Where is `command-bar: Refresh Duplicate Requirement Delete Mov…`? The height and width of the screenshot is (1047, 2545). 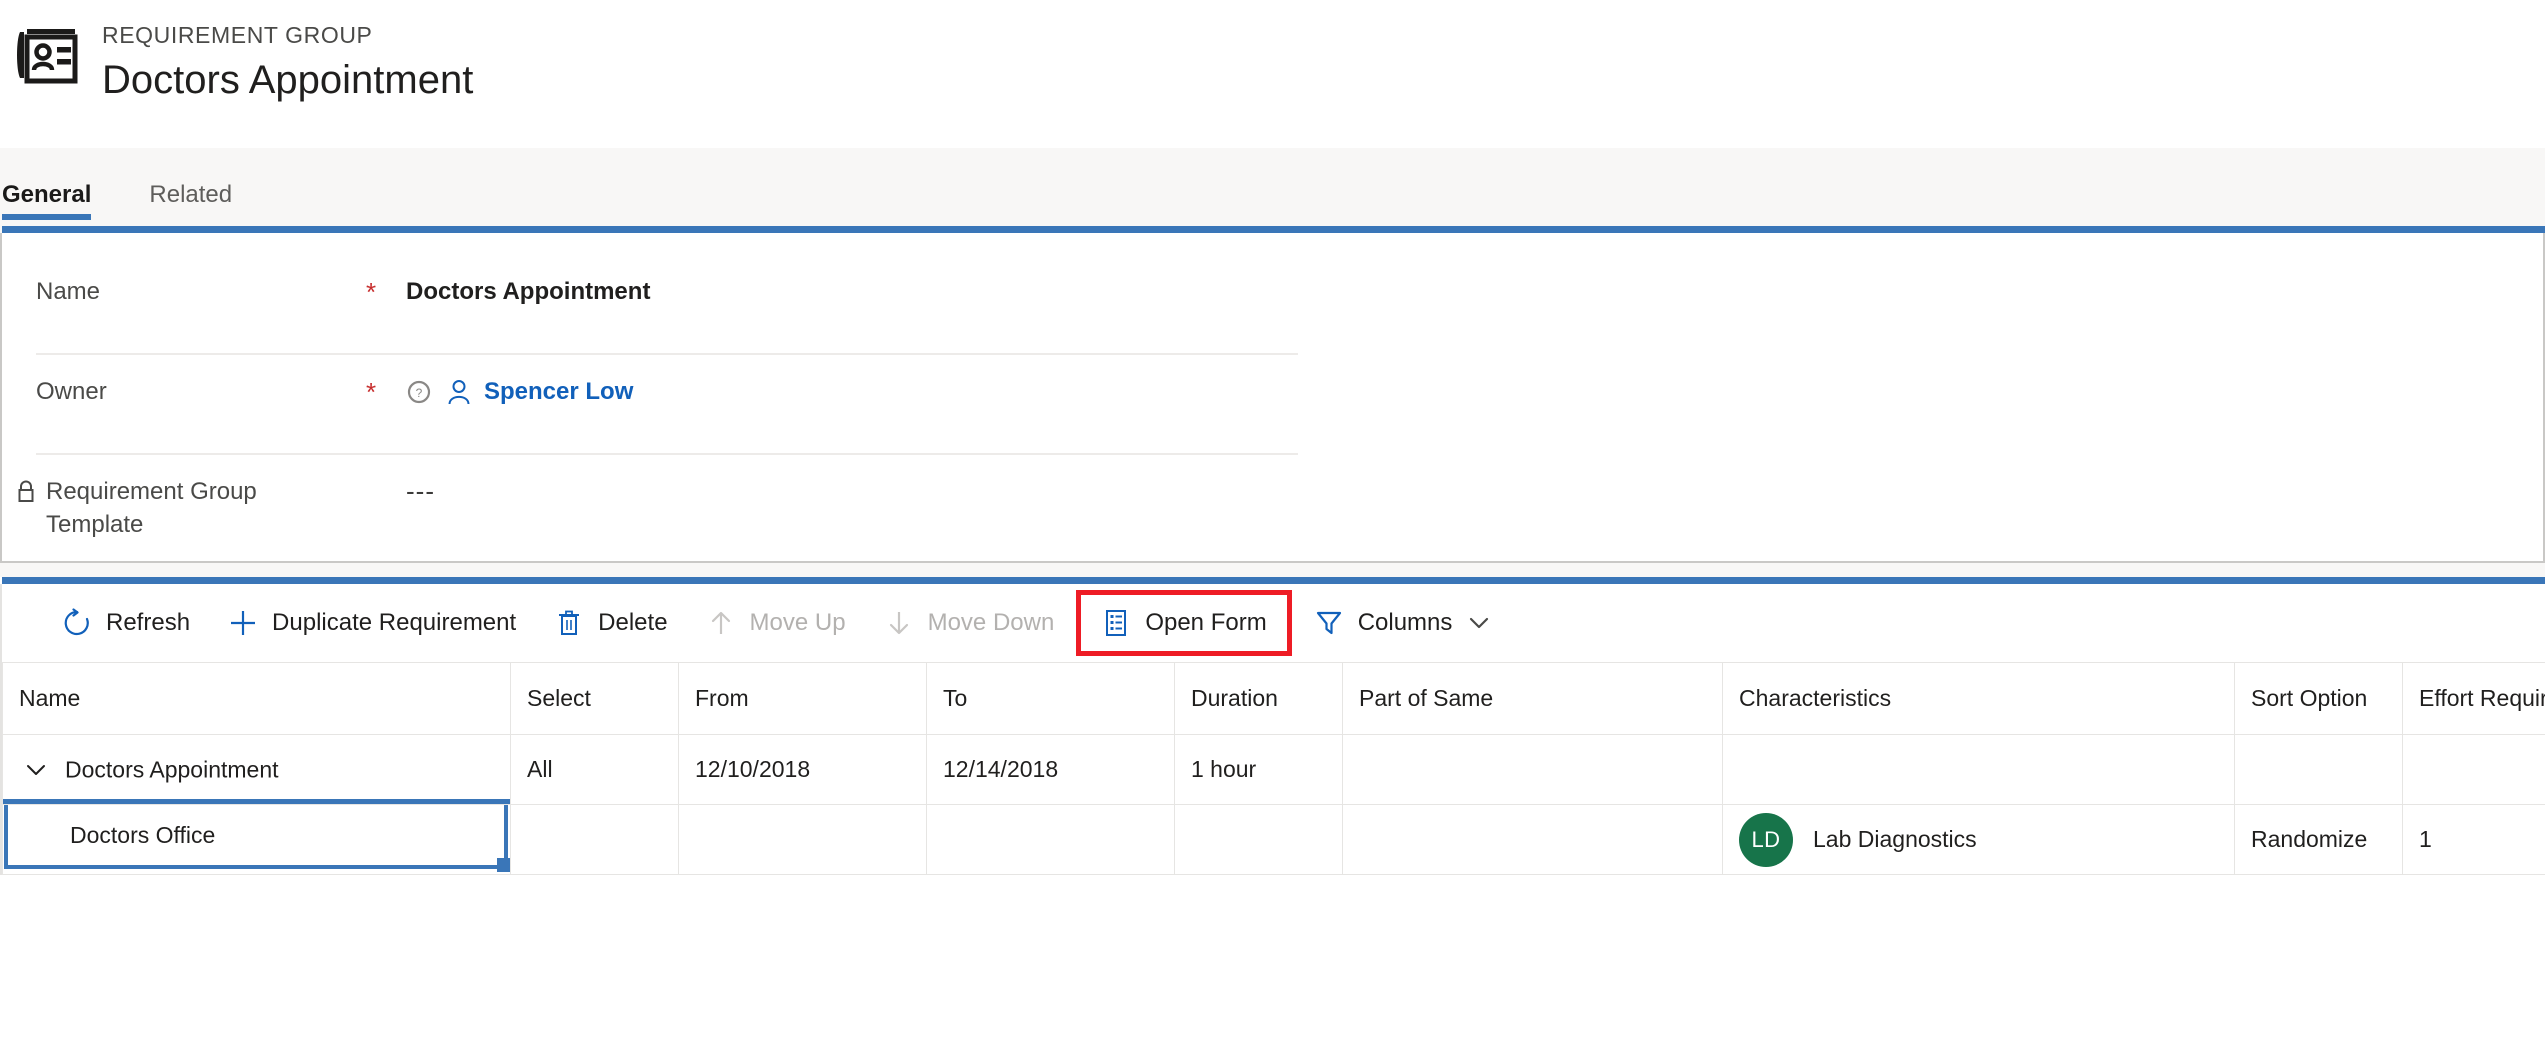 command-bar: Refresh Duplicate Requirement Delete Mov… is located at coordinates (1272, 623).